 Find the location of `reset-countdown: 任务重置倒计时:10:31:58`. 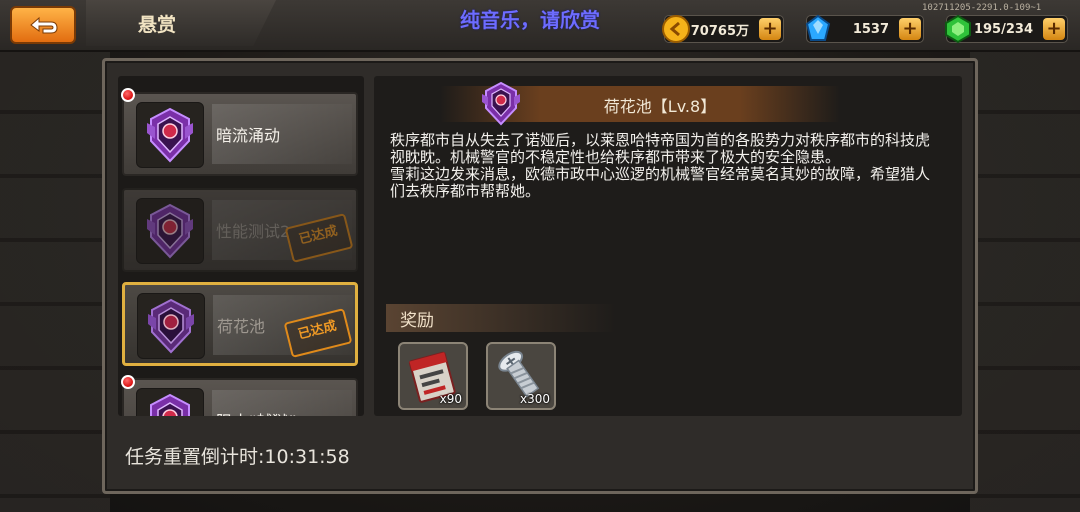

reset-countdown: 任务重置倒计时:10:31:58 is located at coordinates (237, 457).